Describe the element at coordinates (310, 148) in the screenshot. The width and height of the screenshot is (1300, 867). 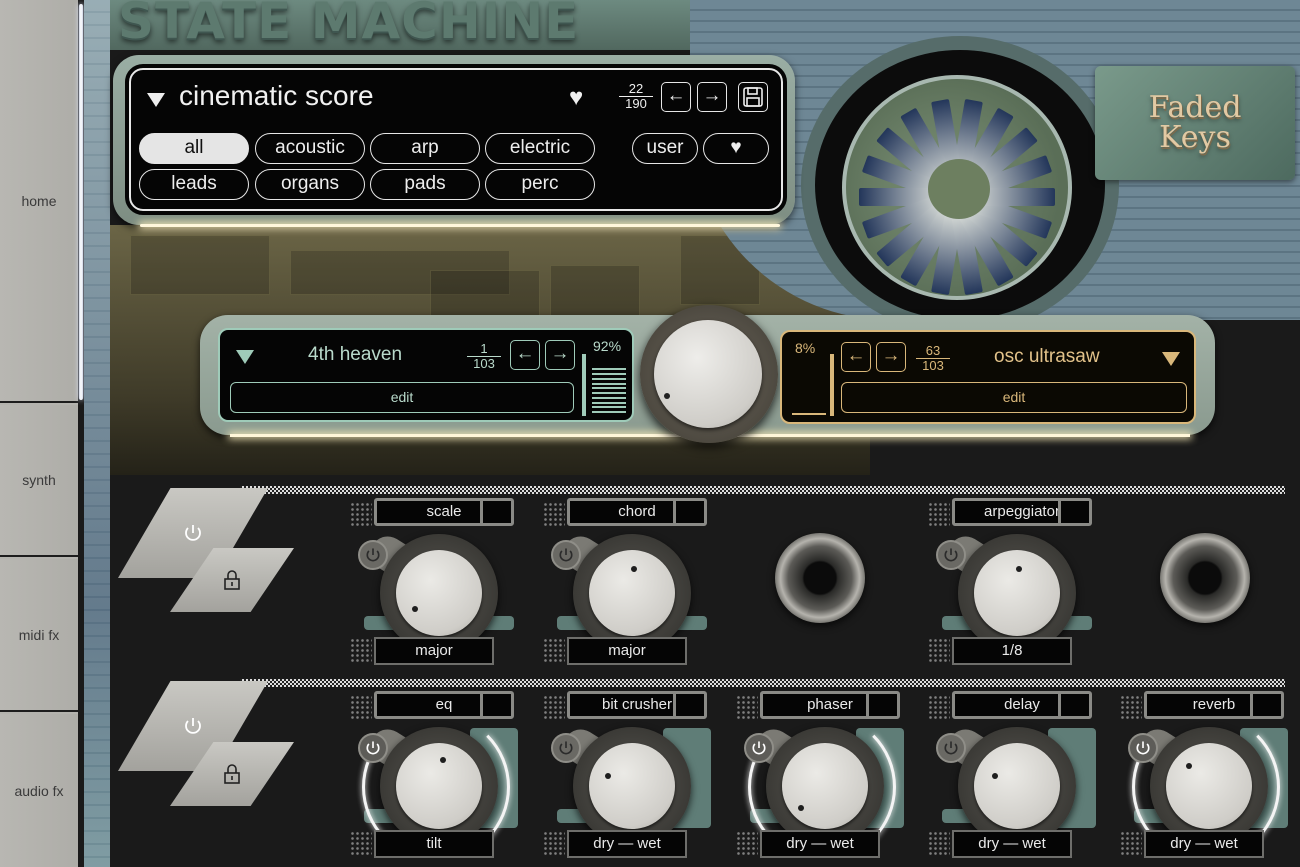
I see `category-filter-acoustic: acoustic` at that location.